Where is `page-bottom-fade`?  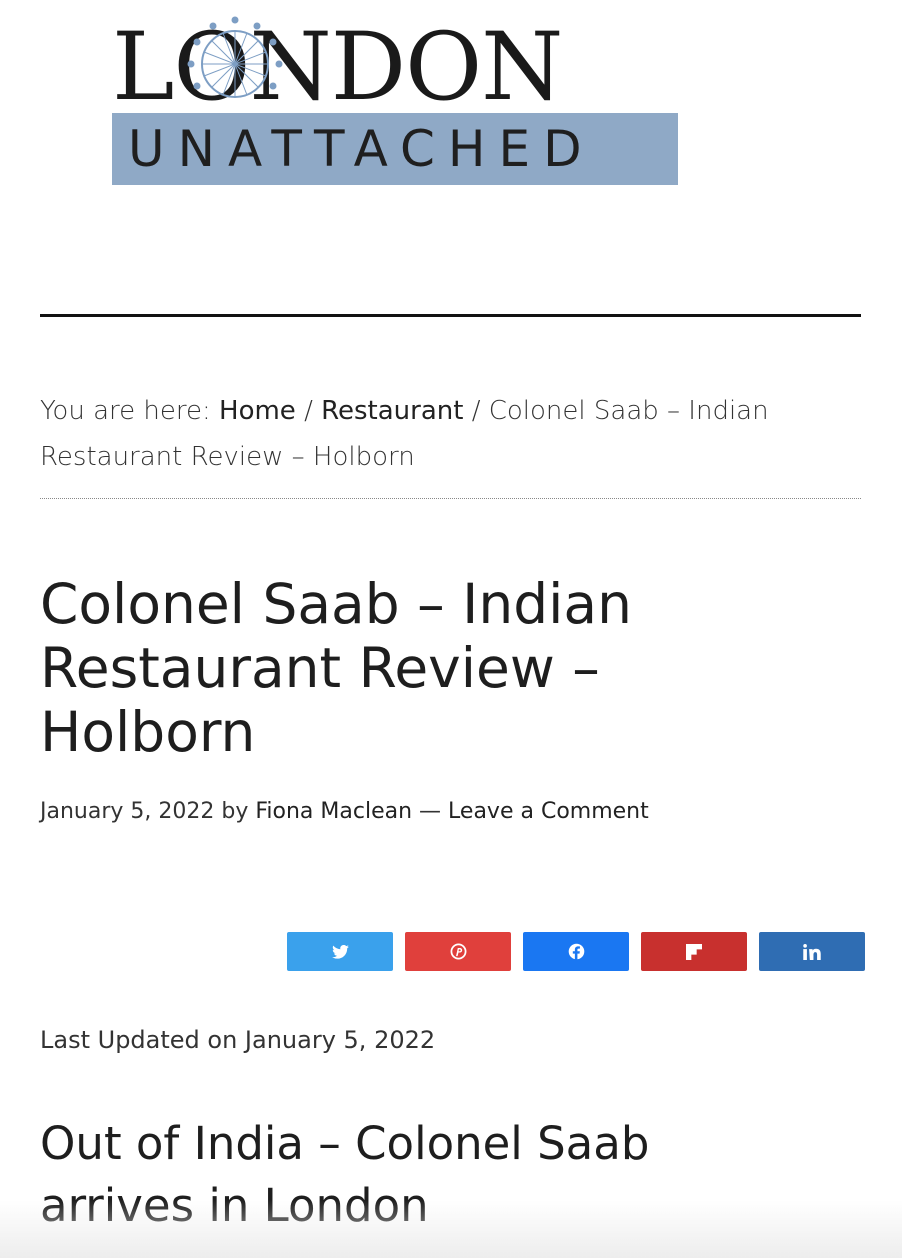
page-bottom-fade is located at coordinates (451, 1229).